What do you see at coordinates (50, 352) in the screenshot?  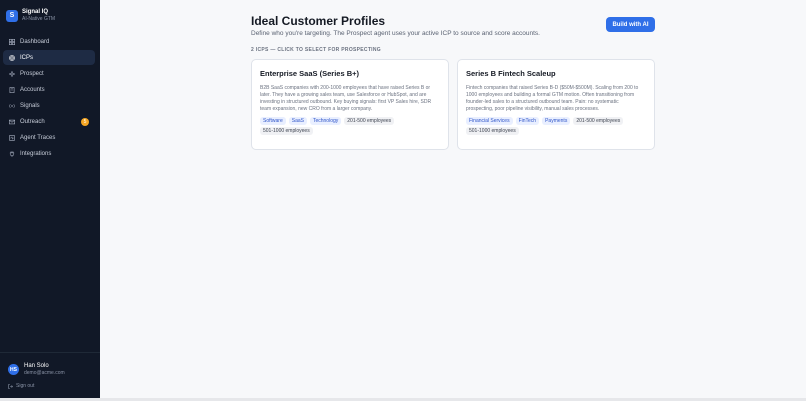 I see `sidebar-divider` at bounding box center [50, 352].